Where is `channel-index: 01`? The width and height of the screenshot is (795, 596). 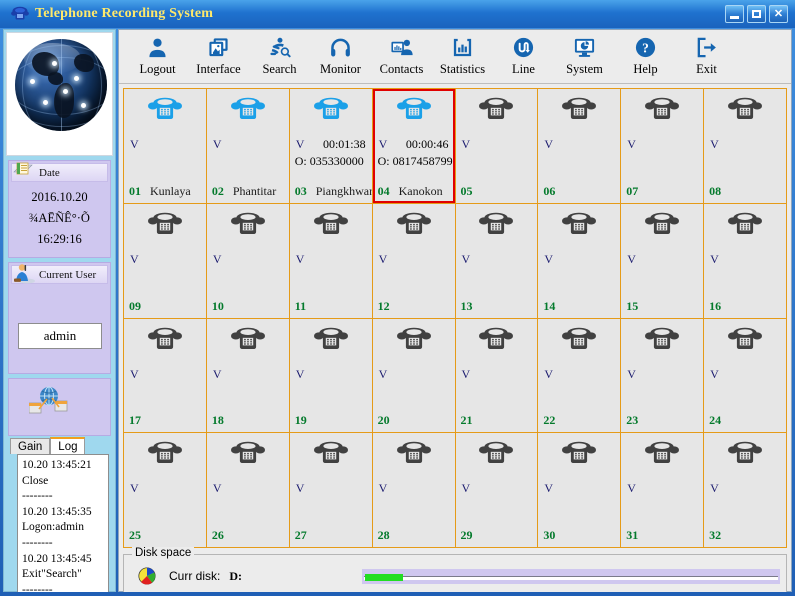
channel-index: 01 is located at coordinates (135, 190).